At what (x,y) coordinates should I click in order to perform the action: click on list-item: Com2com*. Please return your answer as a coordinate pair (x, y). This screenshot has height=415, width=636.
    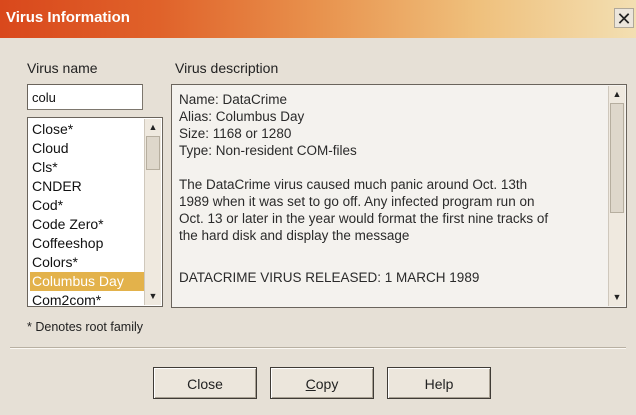
    Looking at the image, I should click on (88, 298).